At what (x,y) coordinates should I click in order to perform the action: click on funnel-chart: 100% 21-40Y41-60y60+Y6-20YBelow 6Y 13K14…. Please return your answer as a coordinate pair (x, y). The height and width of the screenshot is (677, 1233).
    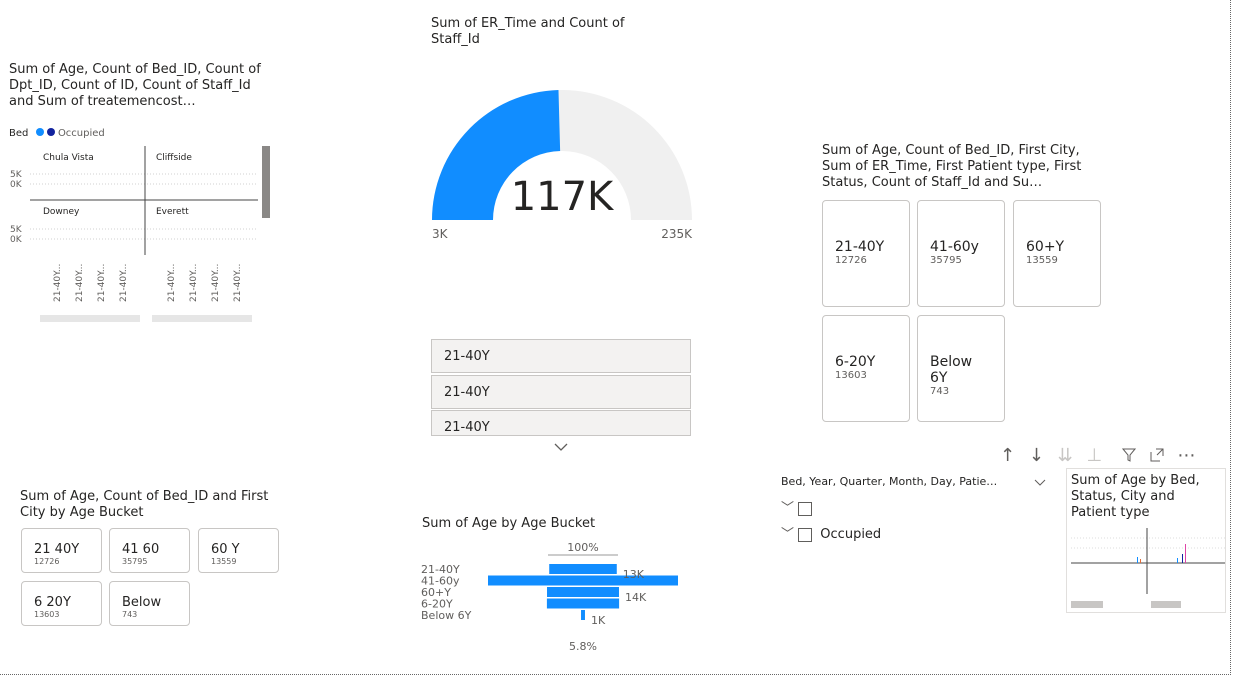
    Looking at the image, I should click on (549, 597).